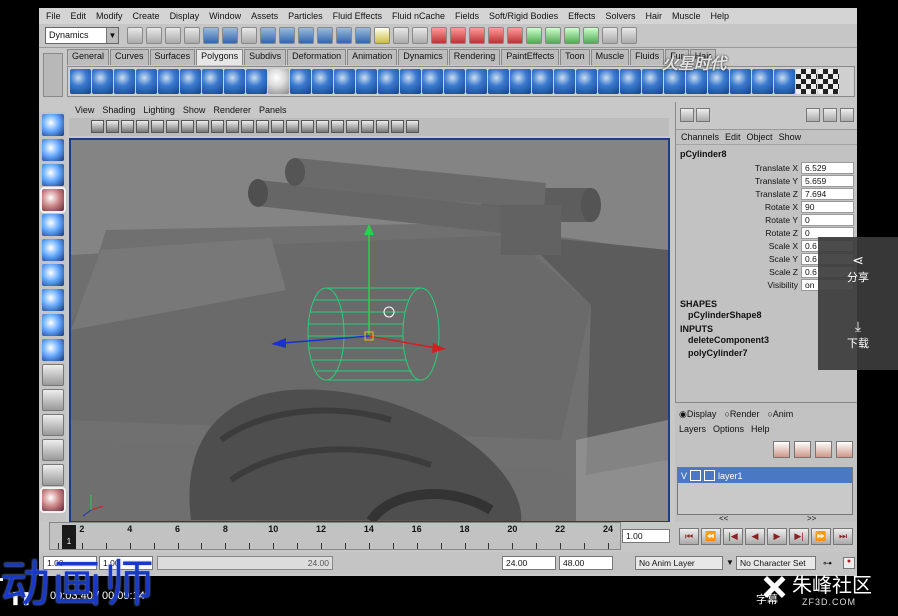 The height and width of the screenshot is (616, 898). I want to click on grid-toggle-icon, so click(247, 126).